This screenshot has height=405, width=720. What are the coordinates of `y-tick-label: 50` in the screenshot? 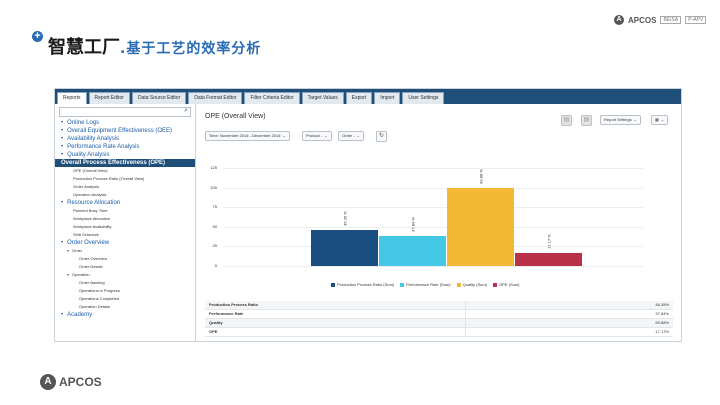 It's located at (214, 226).